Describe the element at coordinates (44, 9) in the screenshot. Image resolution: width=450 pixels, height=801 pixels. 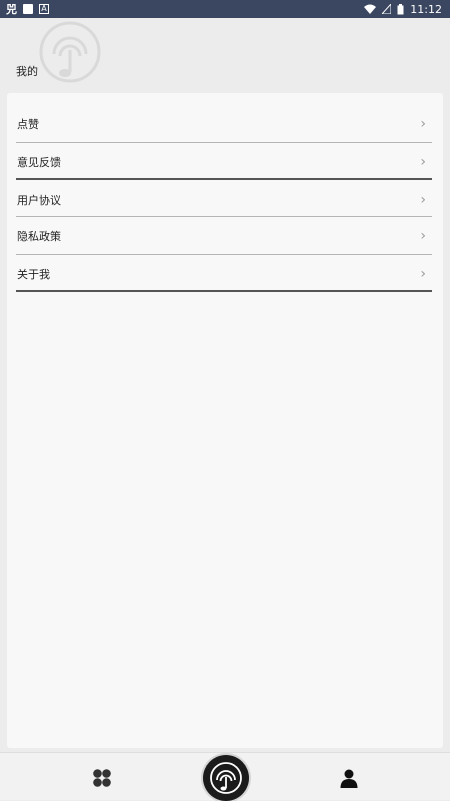
I see `font-icon: A` at that location.